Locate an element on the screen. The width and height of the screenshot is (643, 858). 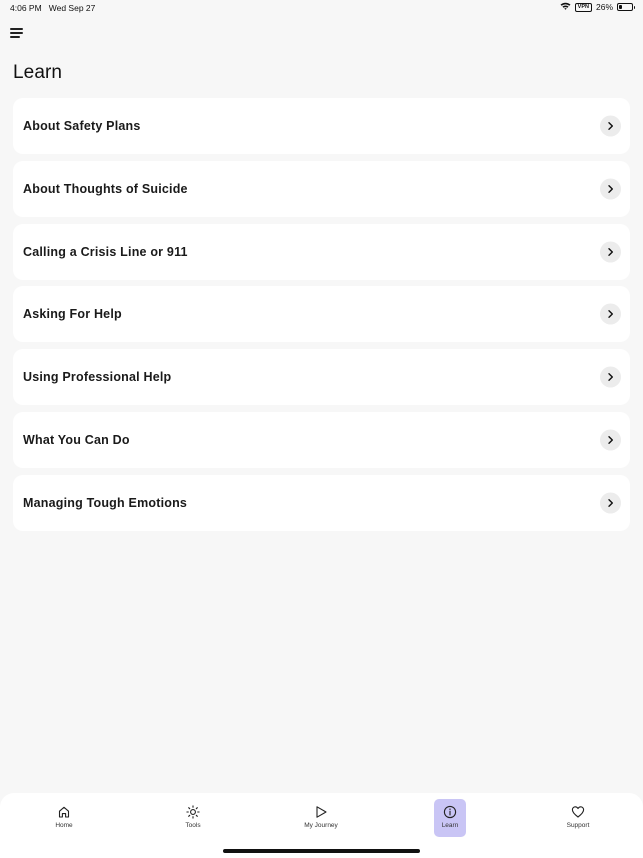
tab-my-journey: My Journey is located at coordinates (321, 818).